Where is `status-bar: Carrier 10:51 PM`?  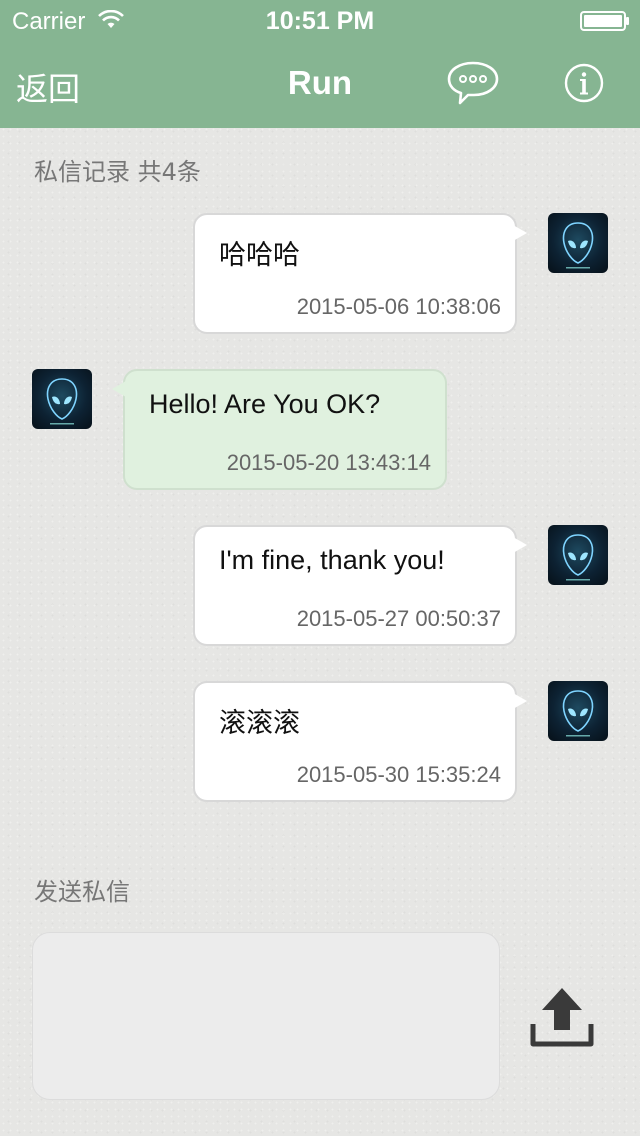
status-bar: Carrier 10:51 PM is located at coordinates (320, 20).